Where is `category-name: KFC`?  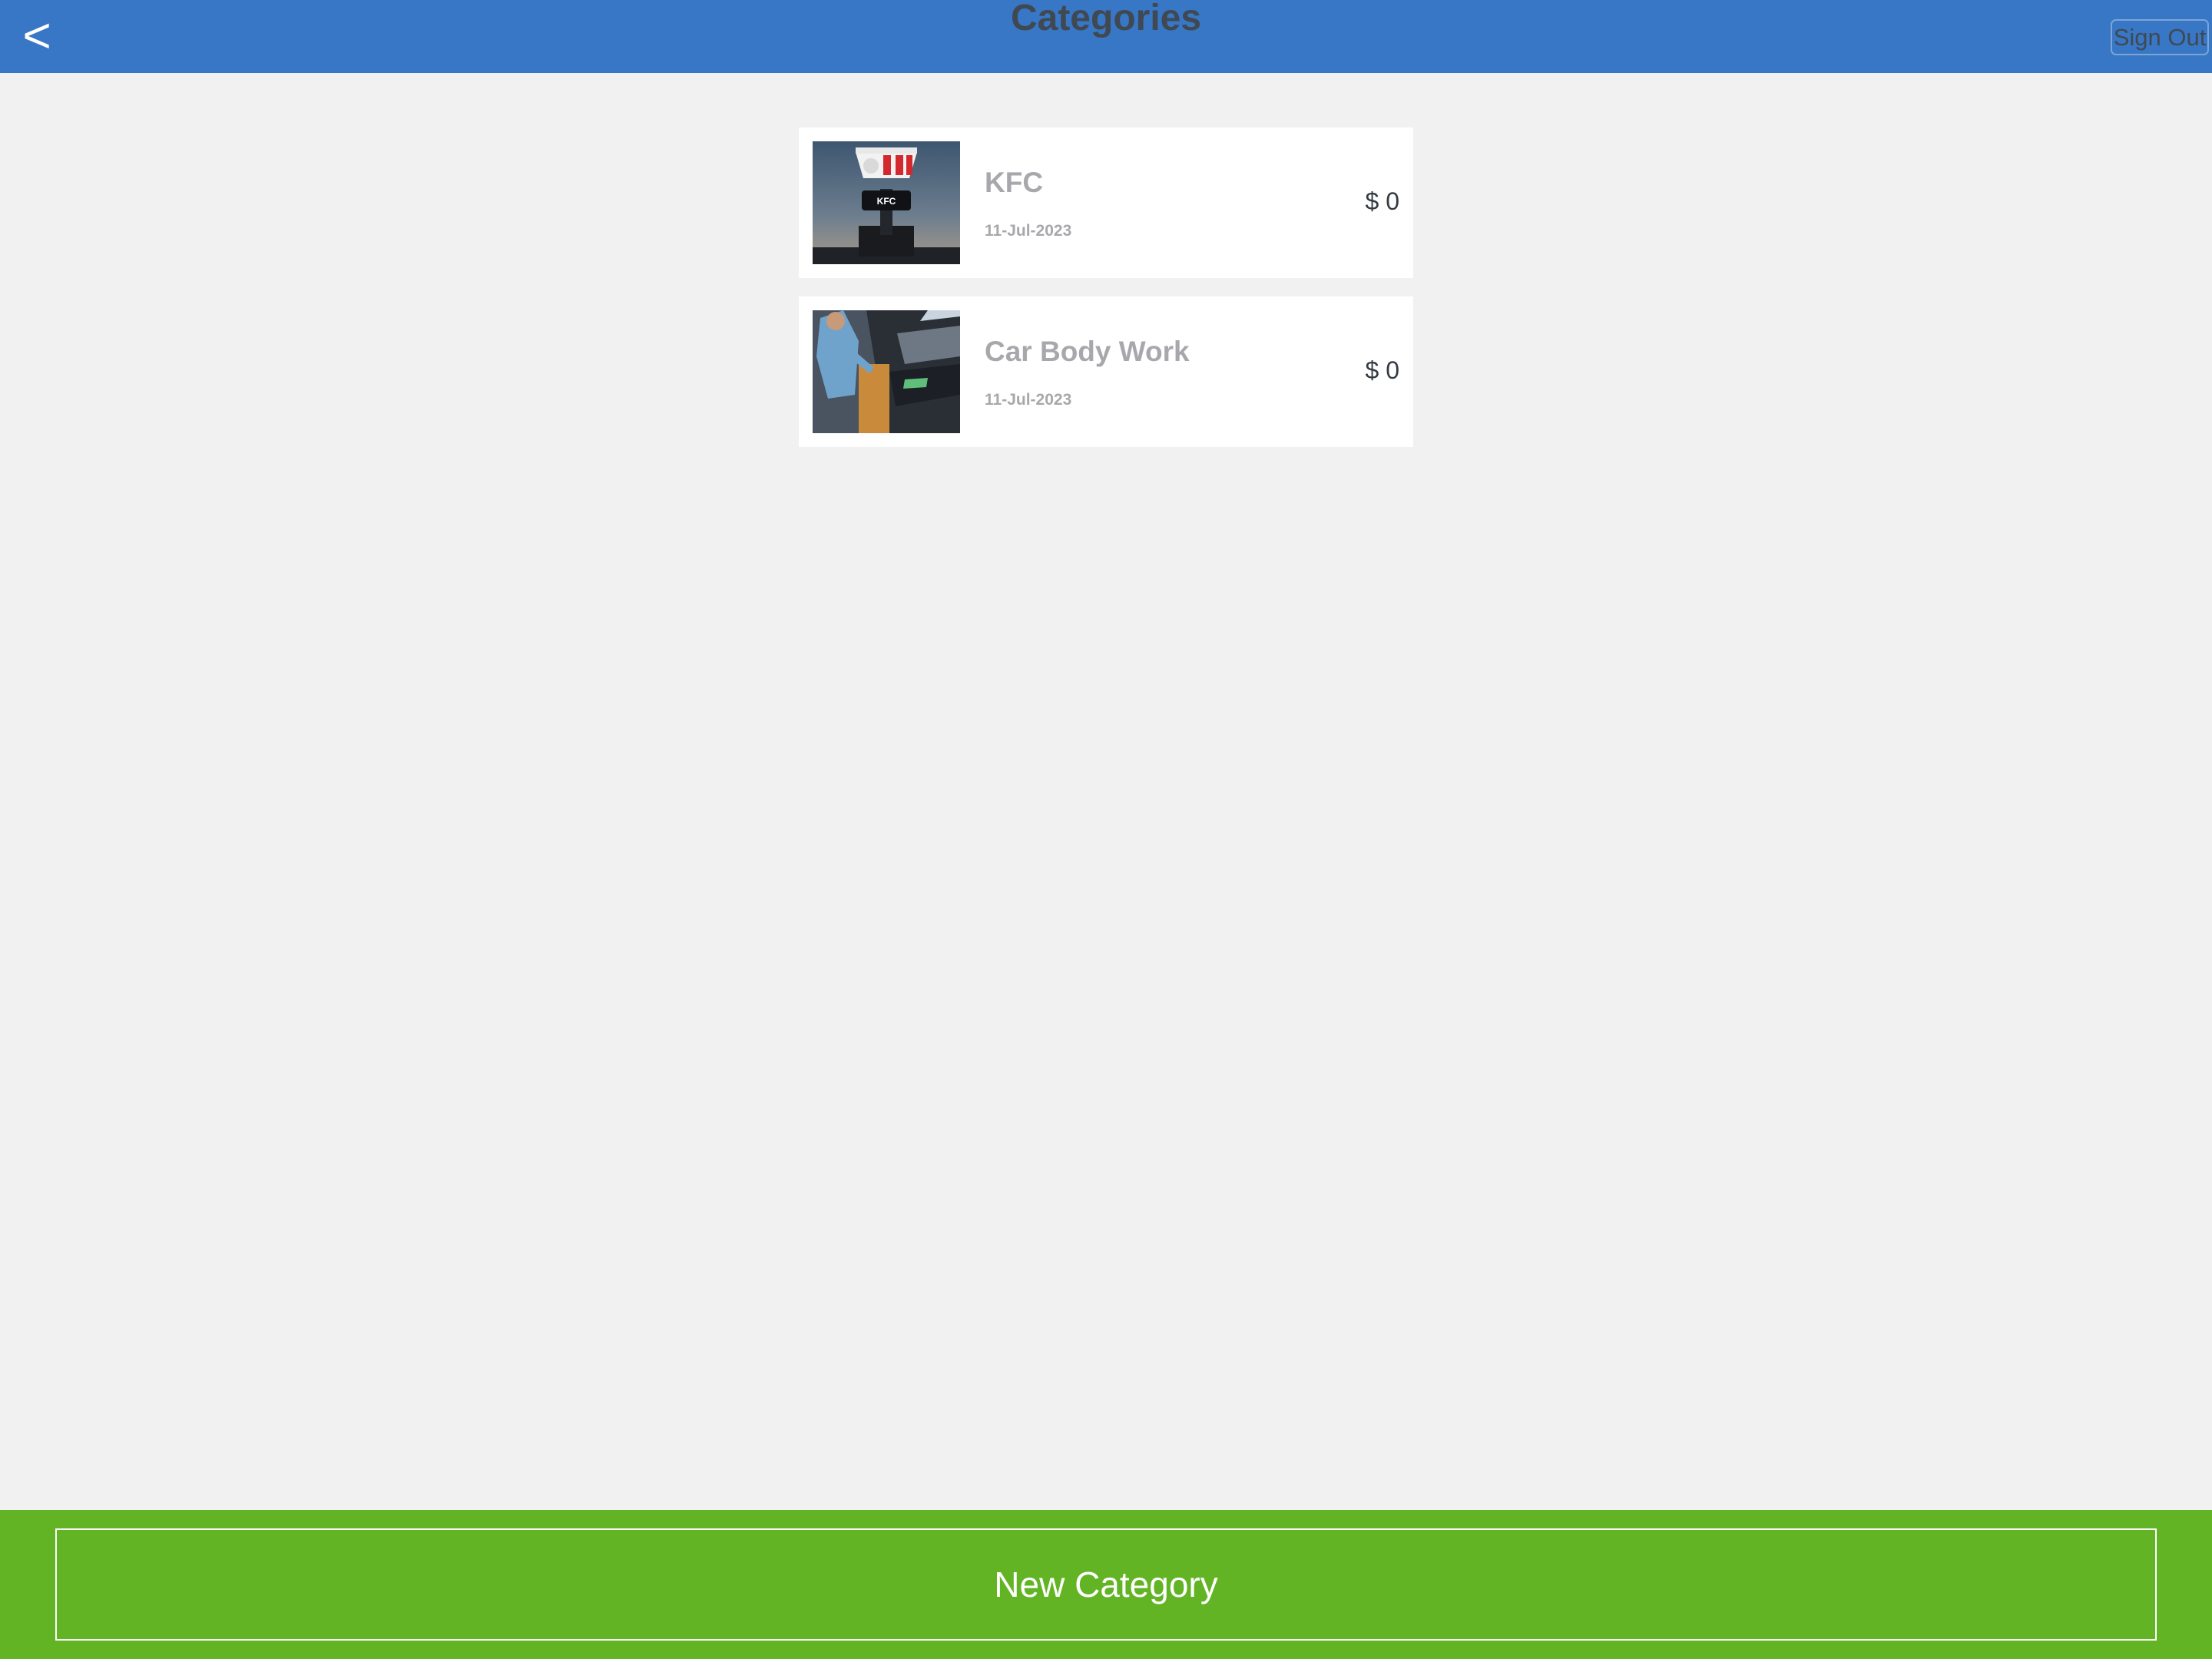
category-name: KFC is located at coordinates (1015, 182).